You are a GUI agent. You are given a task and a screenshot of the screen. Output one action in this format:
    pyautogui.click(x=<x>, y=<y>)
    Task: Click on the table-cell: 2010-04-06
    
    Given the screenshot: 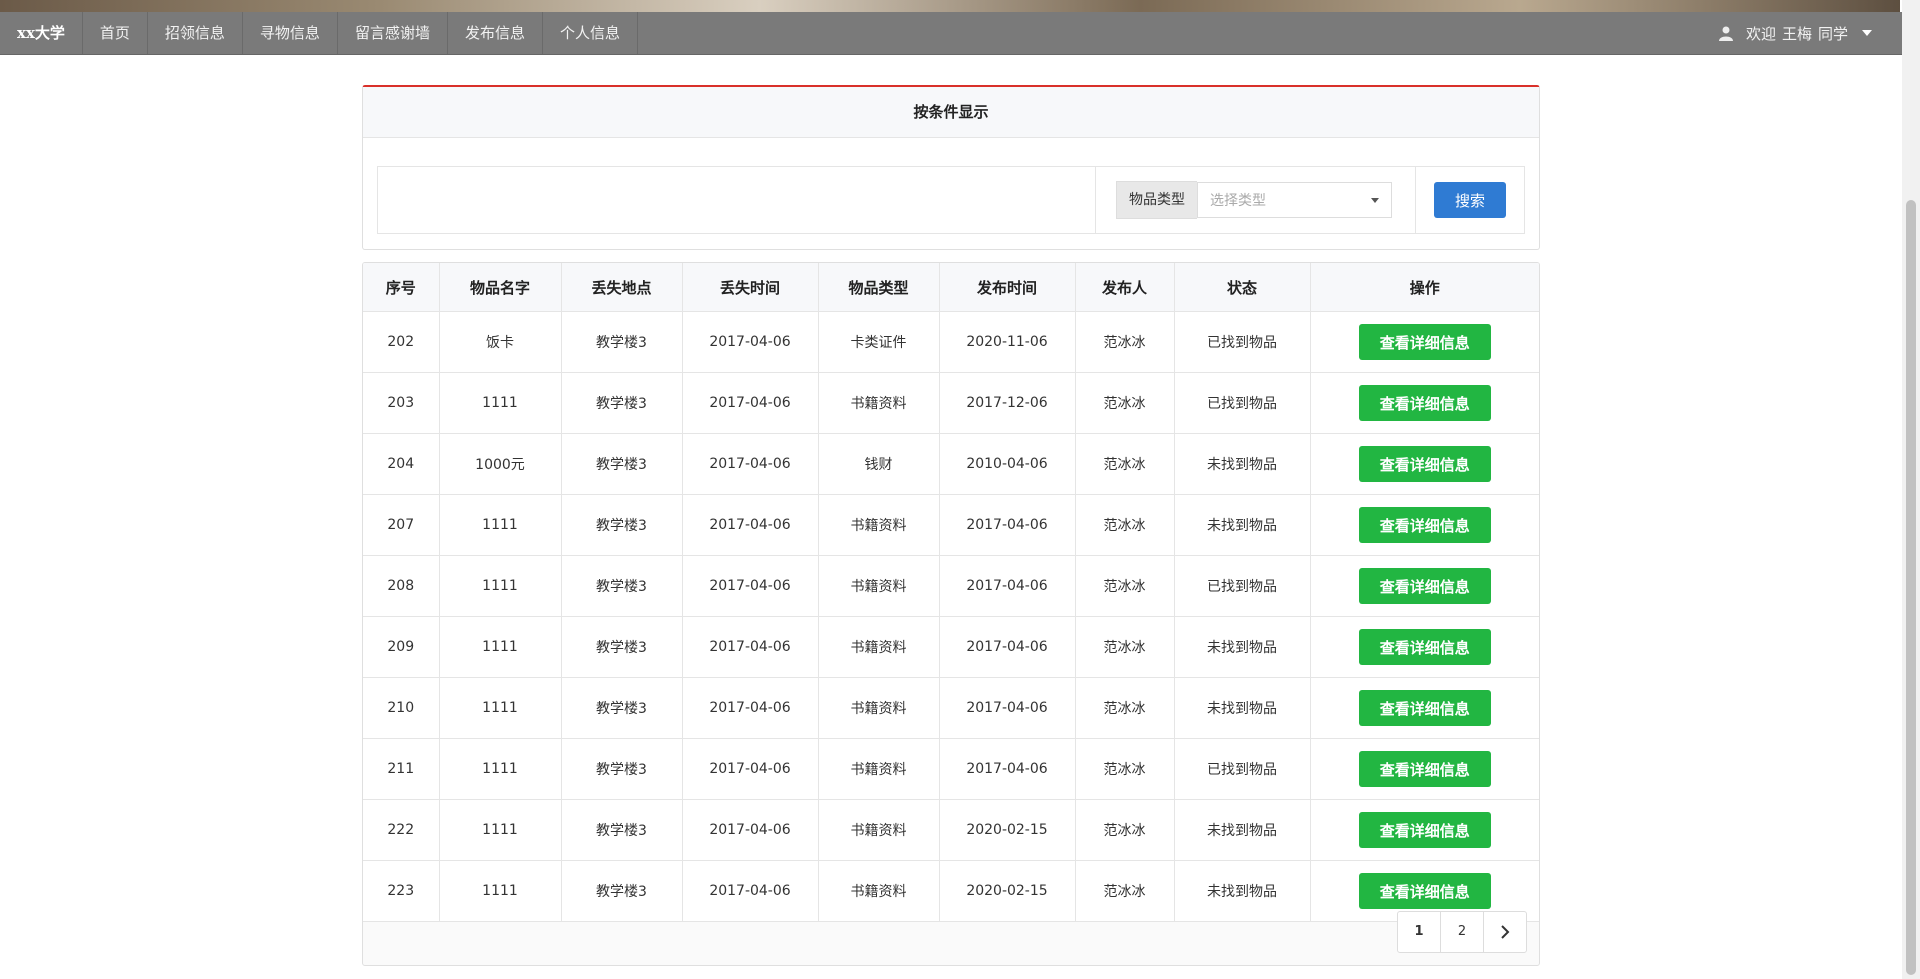 What is the action you would take?
    pyautogui.click(x=1007, y=464)
    